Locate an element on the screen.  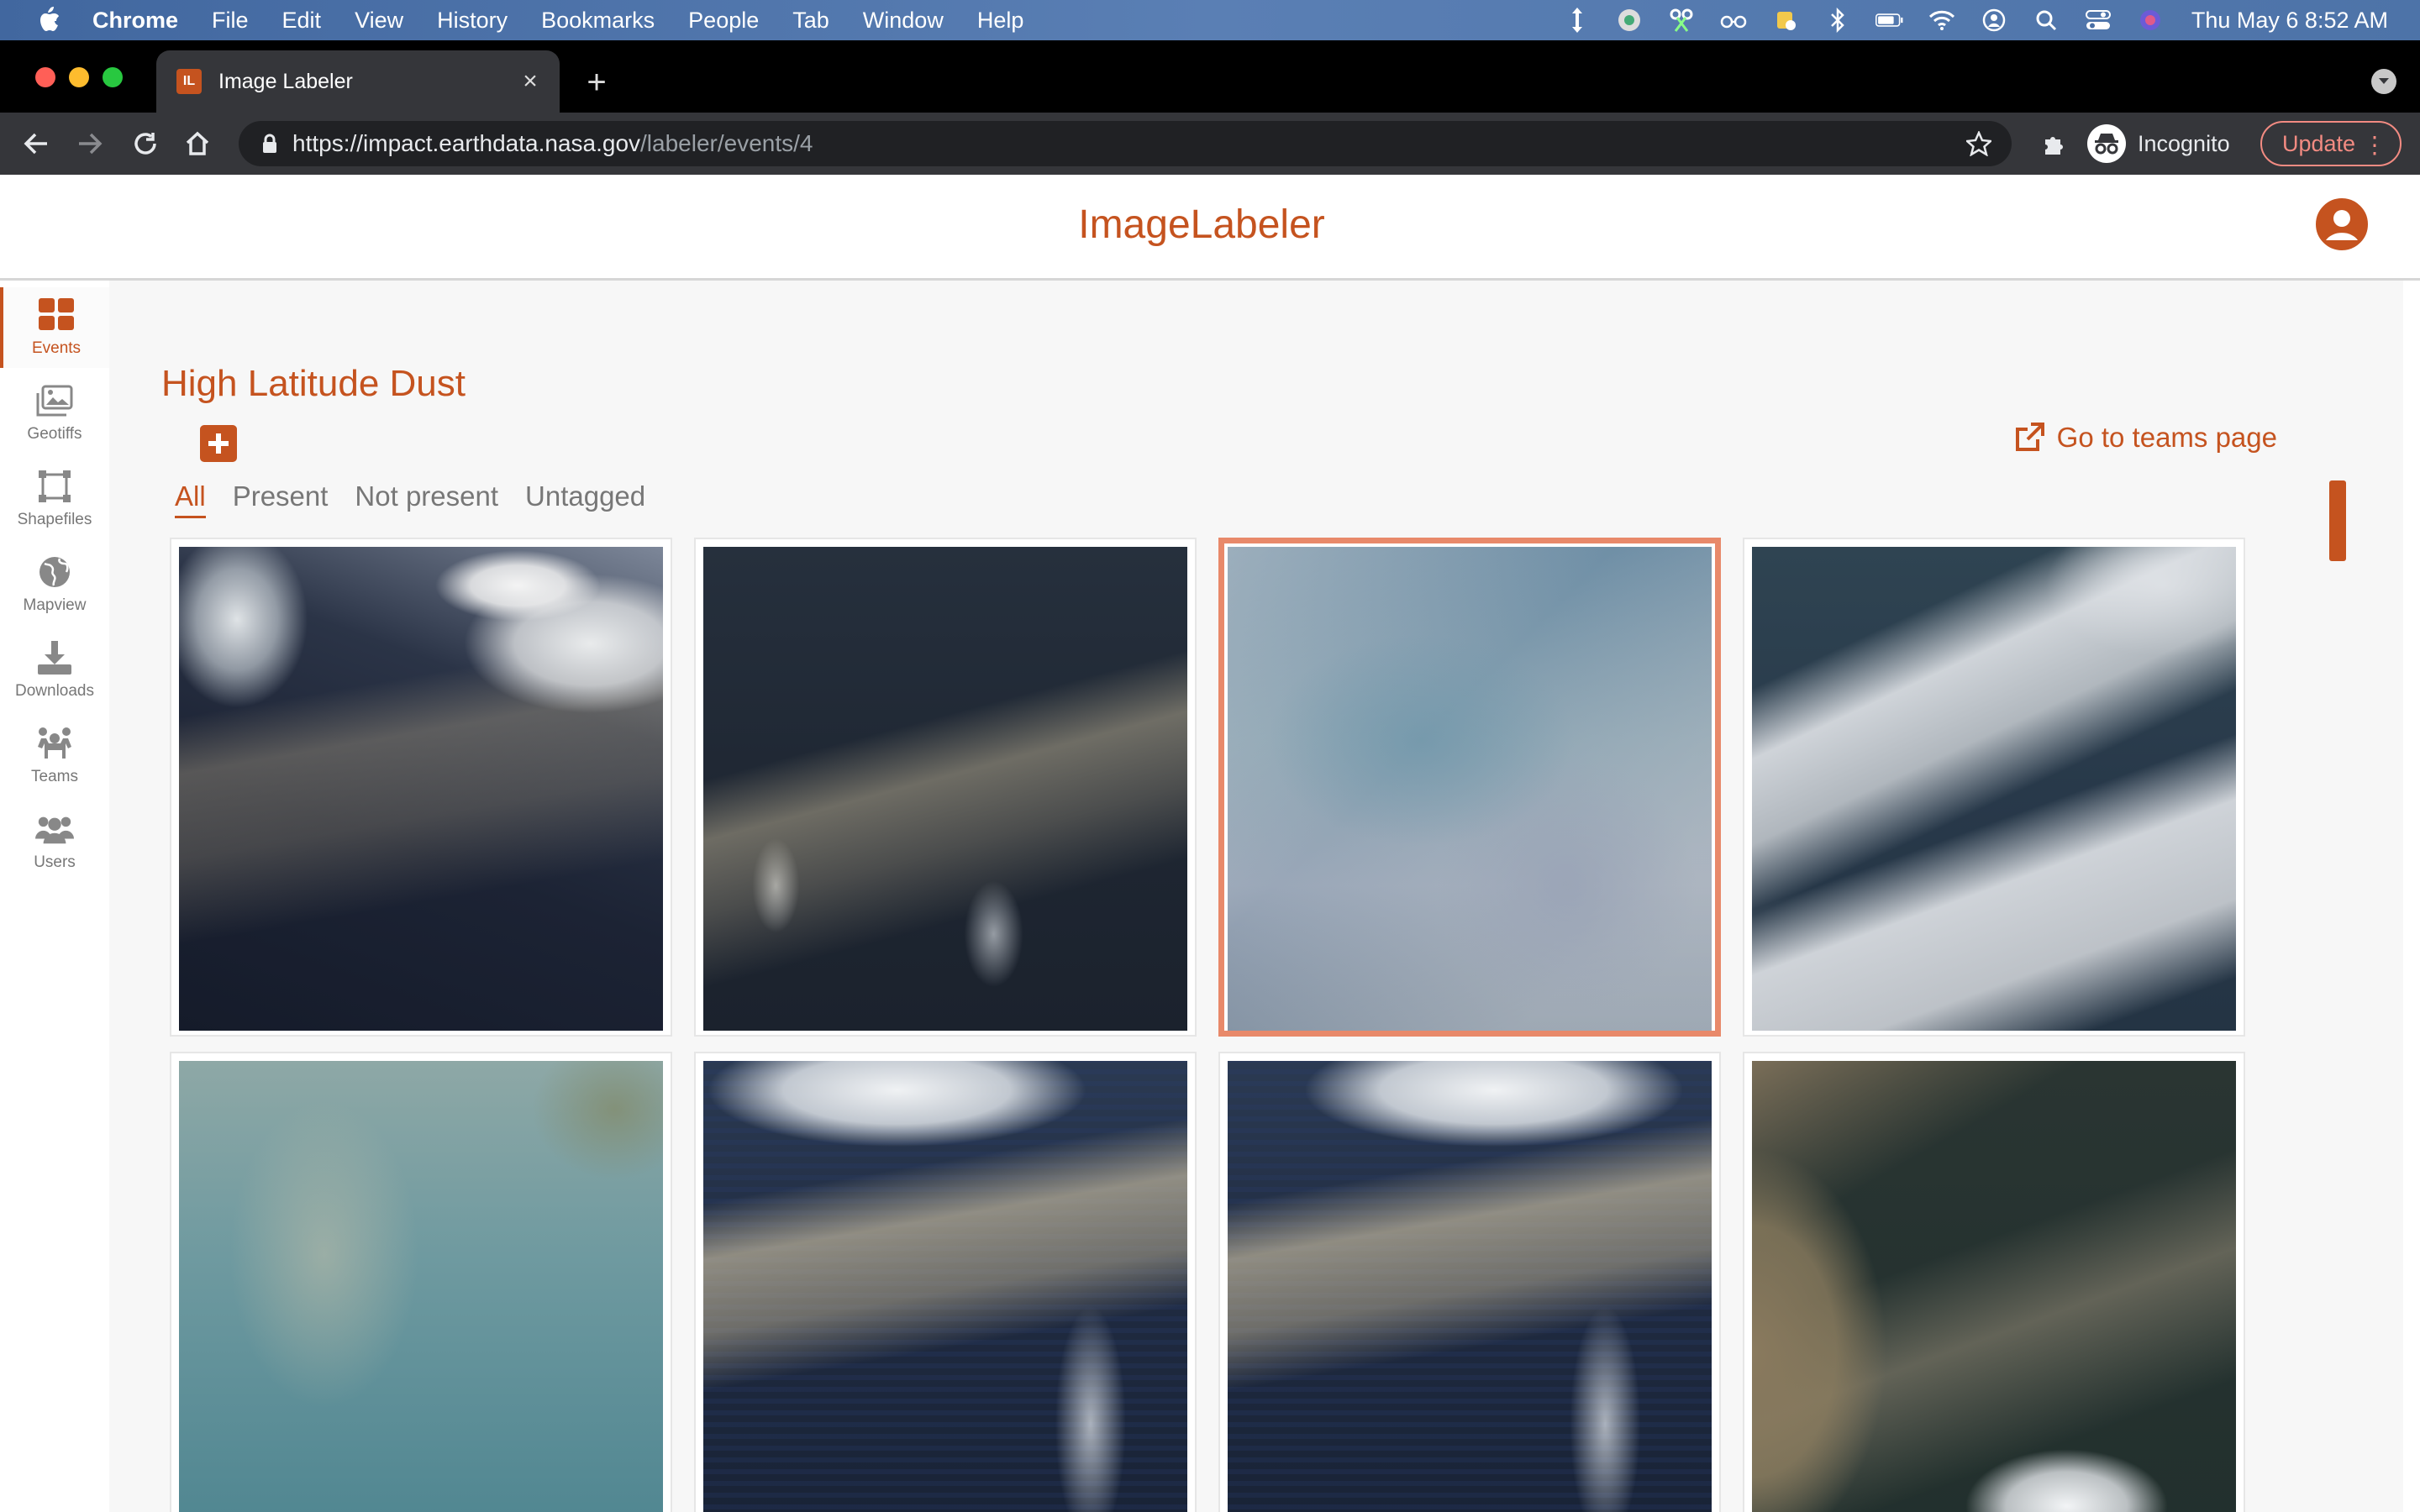
battery-icon is located at coordinates (1889, 20).